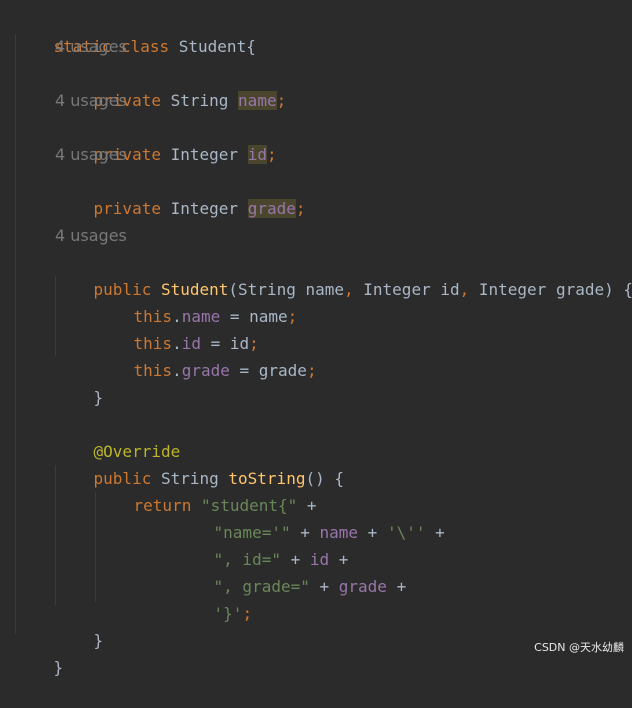 The image size is (632, 708). I want to click on code-line: this.name = name;, so click(196, 301).